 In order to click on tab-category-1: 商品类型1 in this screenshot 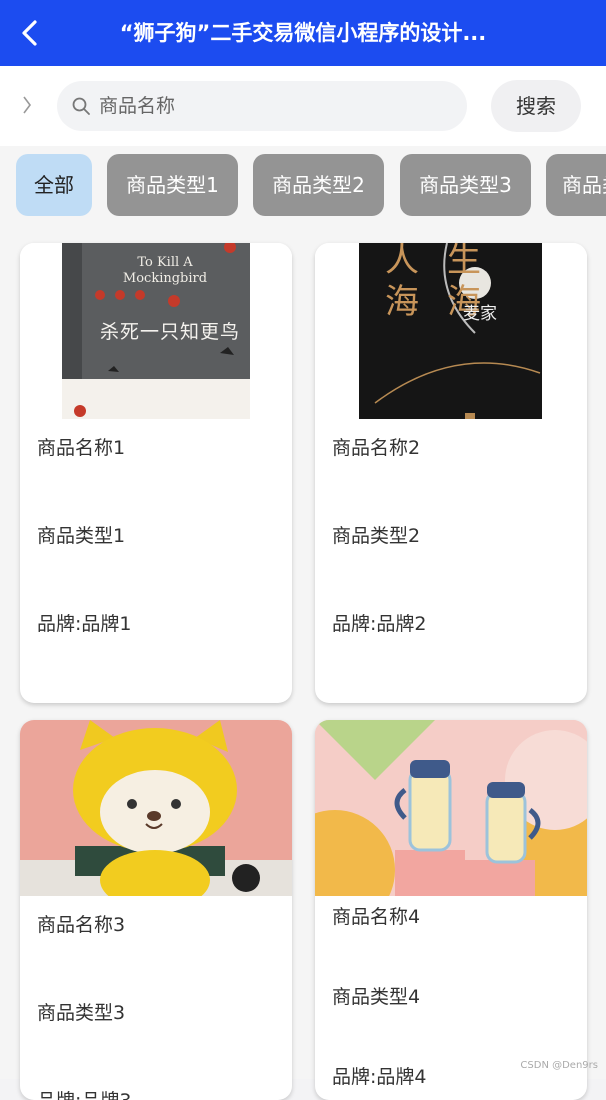, I will do `click(172, 185)`.